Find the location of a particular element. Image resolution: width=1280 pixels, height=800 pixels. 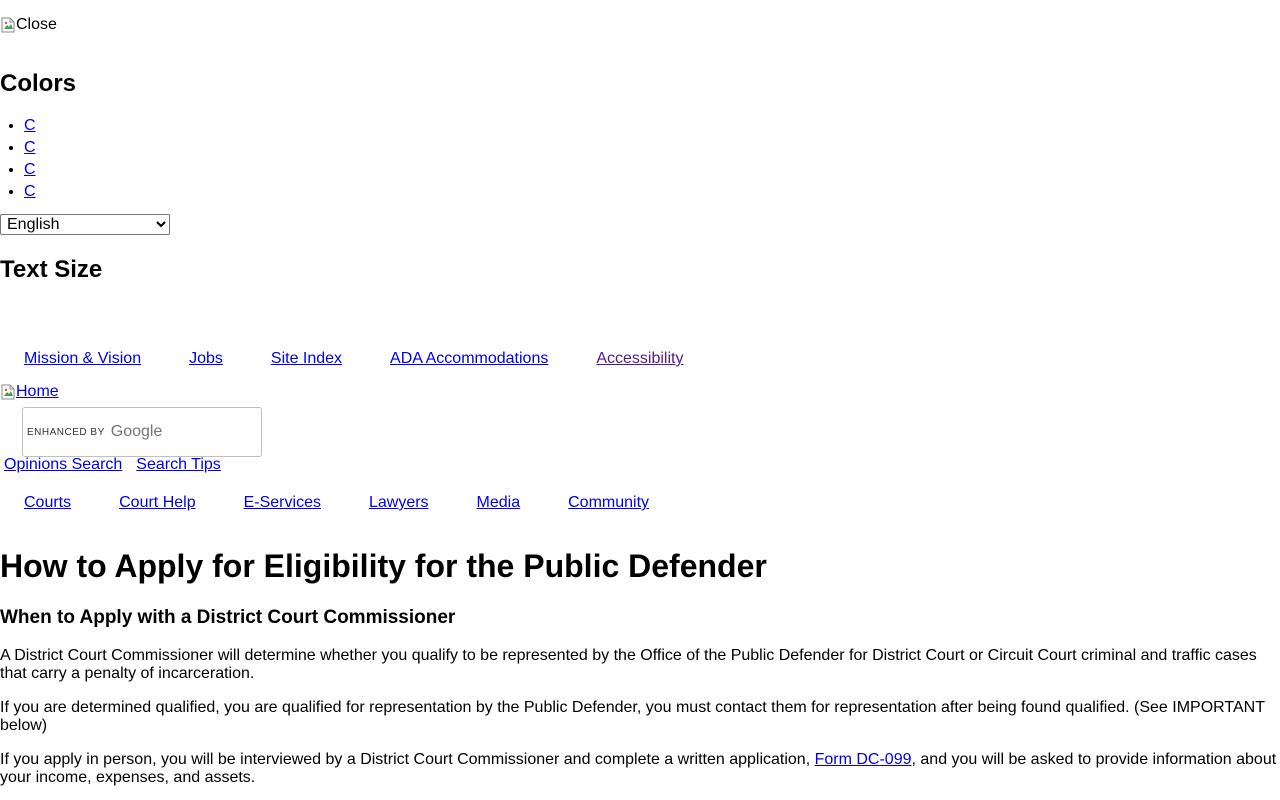

close-image-button: Close is located at coordinates (28, 25).